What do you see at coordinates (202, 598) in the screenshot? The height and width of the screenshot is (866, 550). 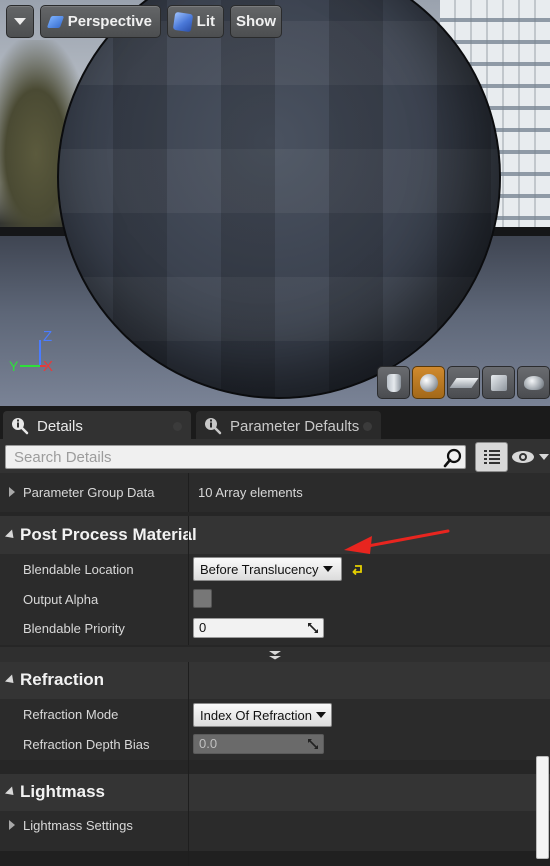 I see `output-alpha-checkbox` at bounding box center [202, 598].